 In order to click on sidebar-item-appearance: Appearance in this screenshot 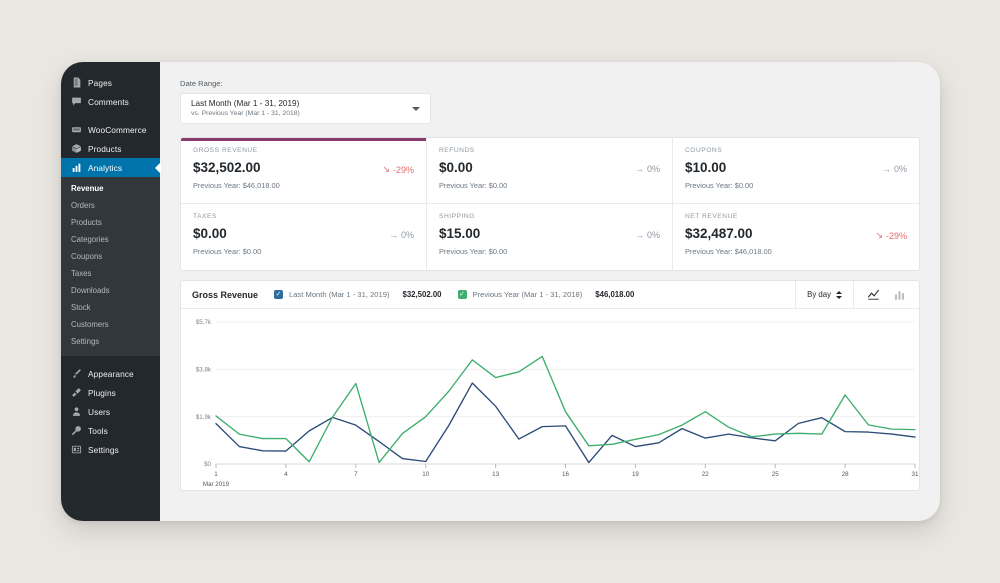, I will do `click(110, 373)`.